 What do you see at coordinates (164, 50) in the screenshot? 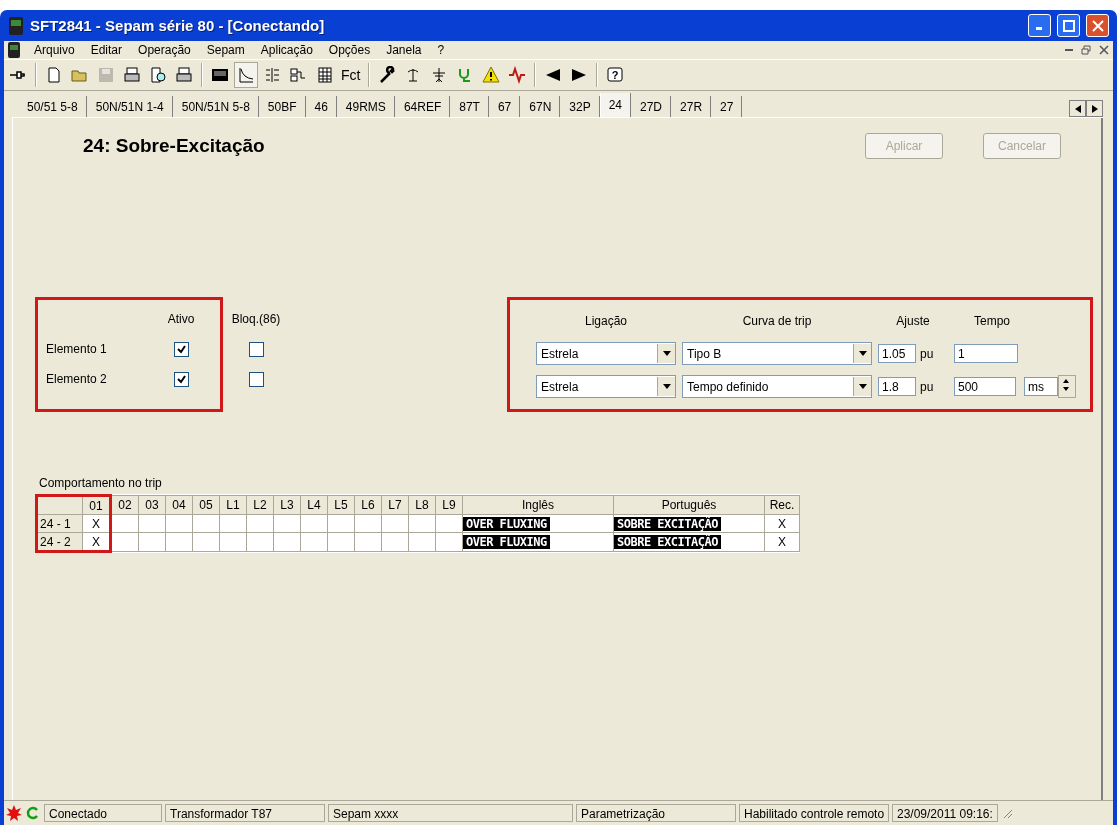
I see `menu-item: Operação` at bounding box center [164, 50].